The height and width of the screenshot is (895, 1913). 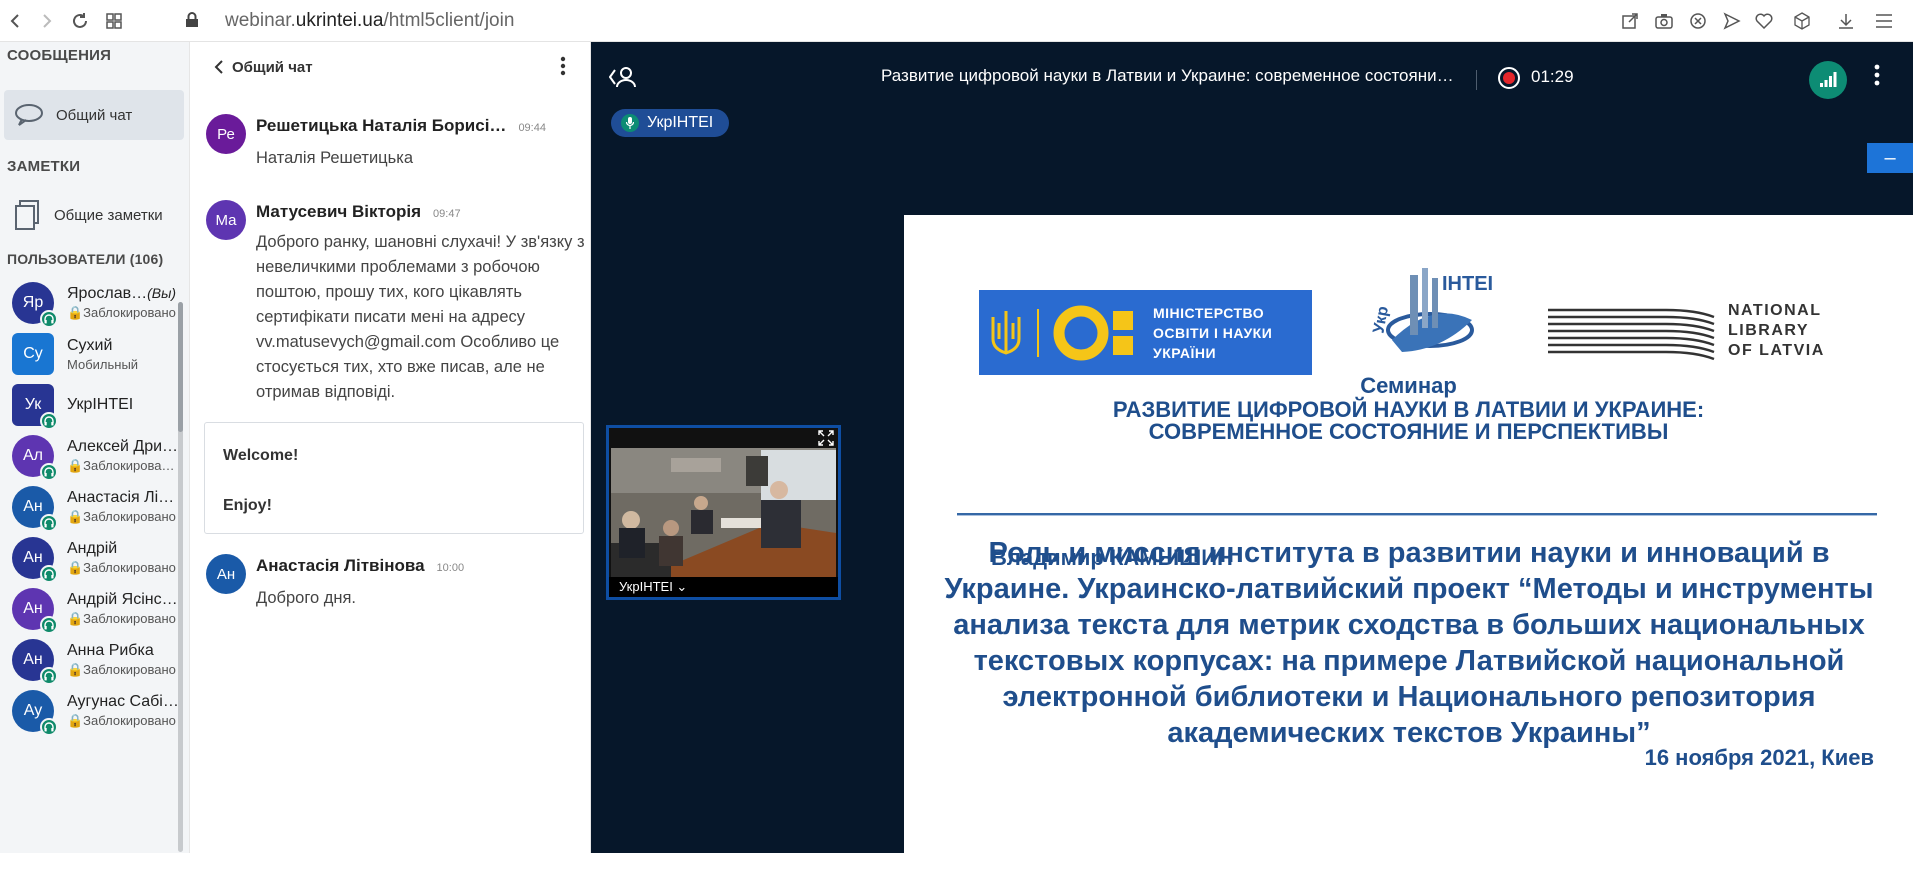 What do you see at coordinates (1664, 21) in the screenshot?
I see `camera-icon` at bounding box center [1664, 21].